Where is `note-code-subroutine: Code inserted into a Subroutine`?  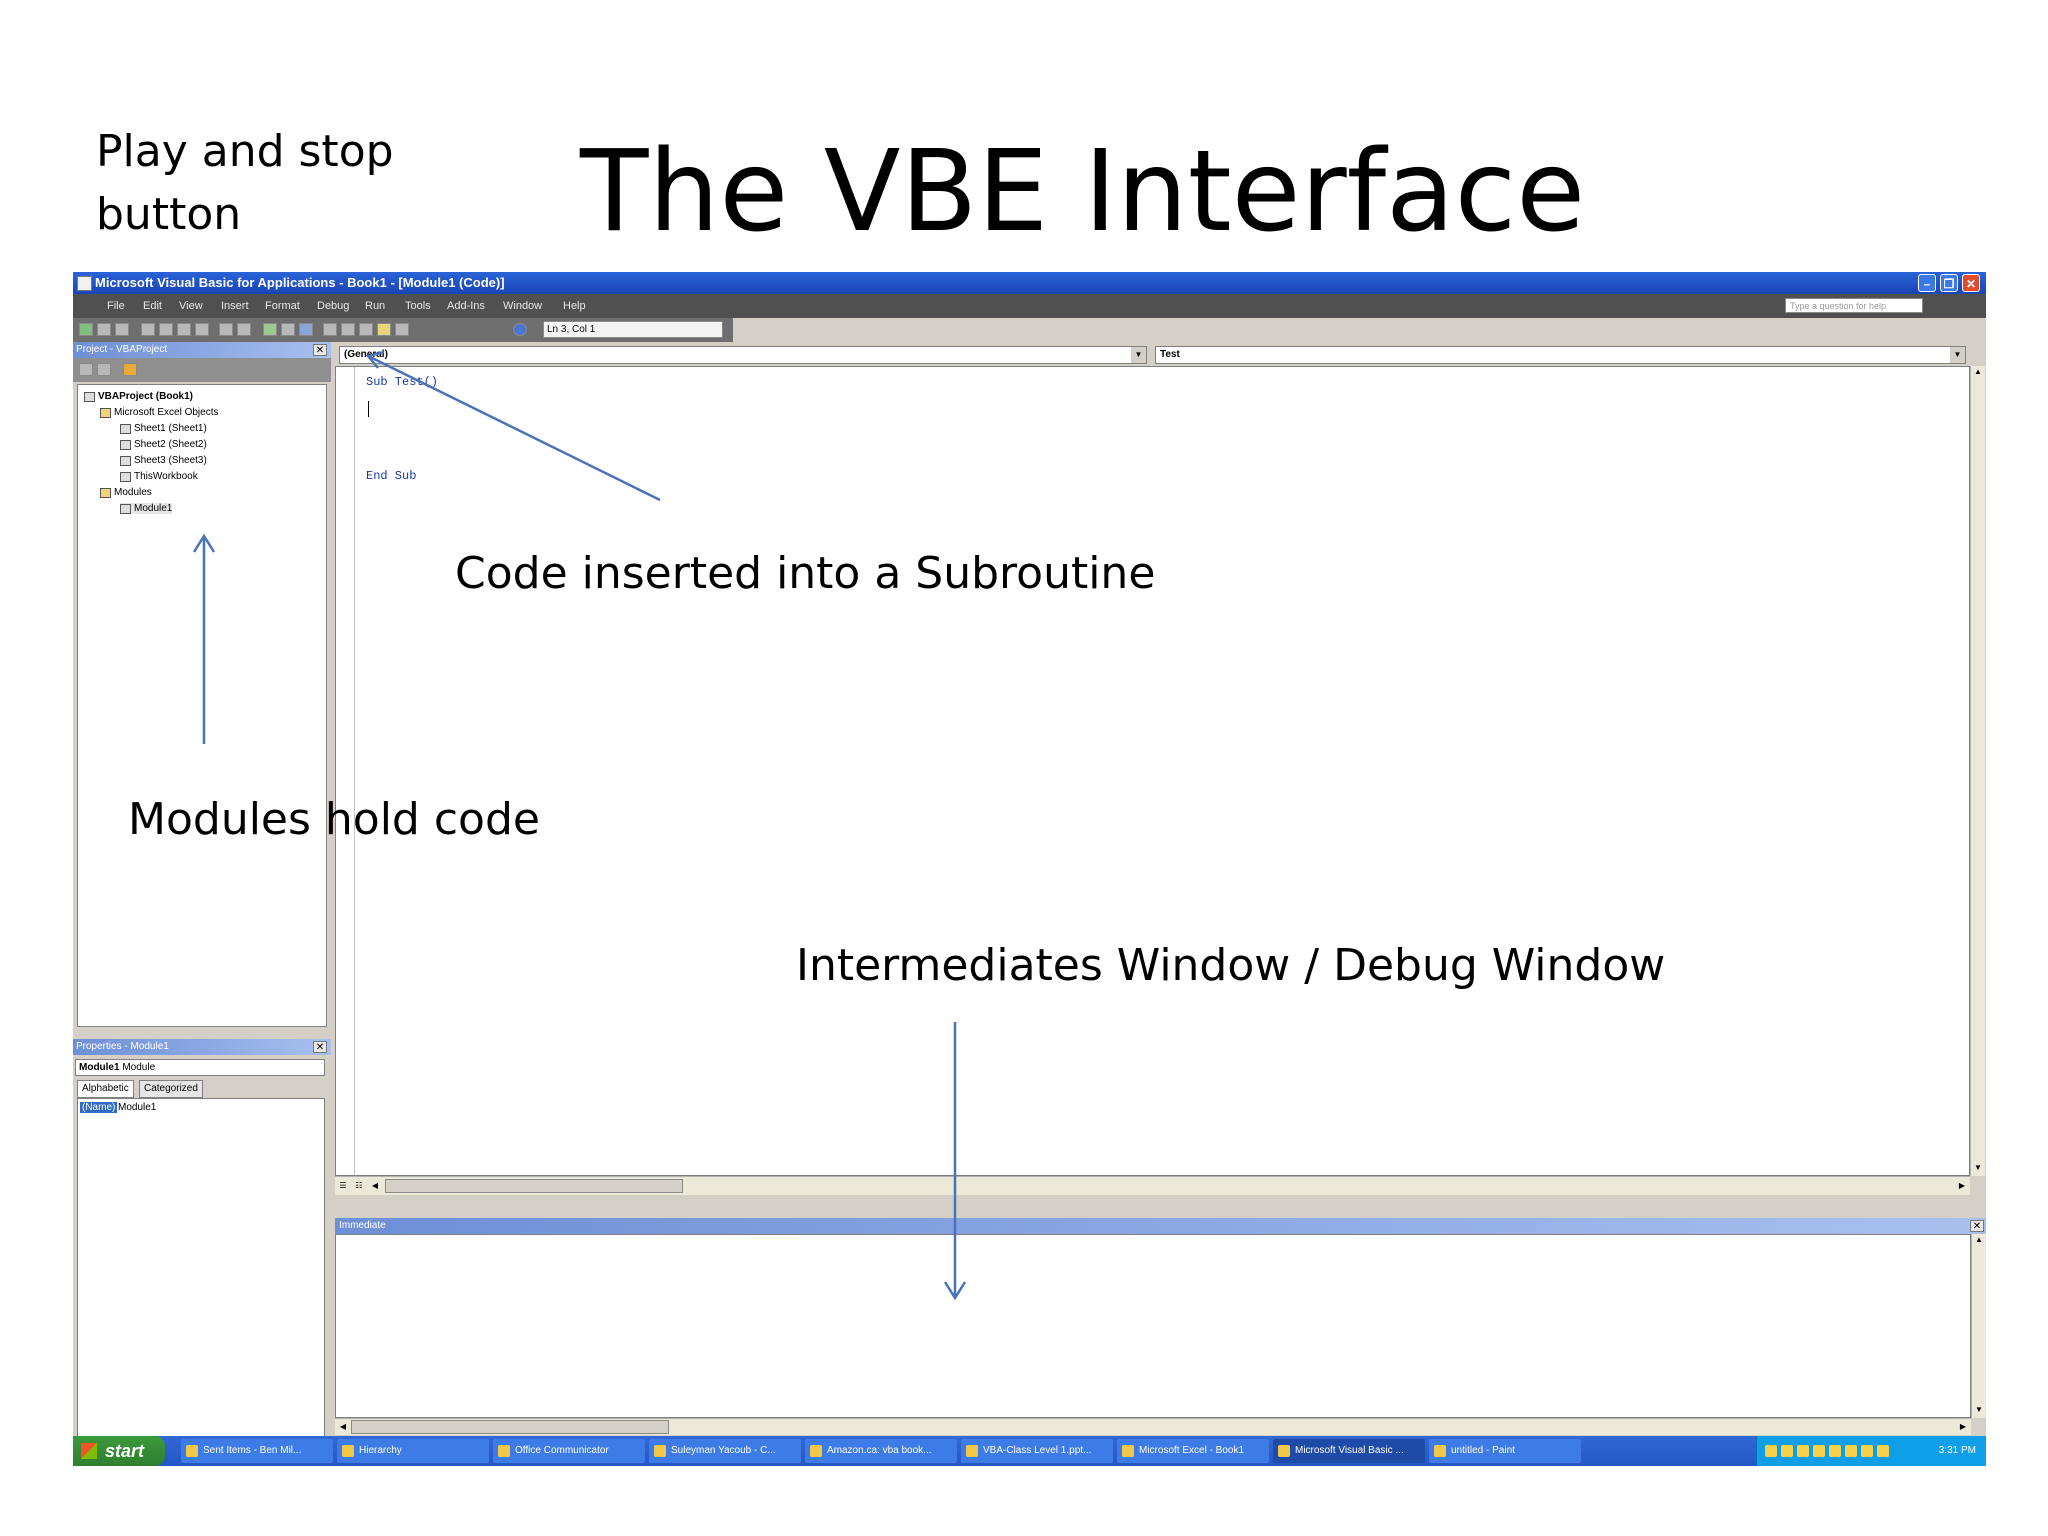 note-code-subroutine: Code inserted into a Subroutine is located at coordinates (805, 573).